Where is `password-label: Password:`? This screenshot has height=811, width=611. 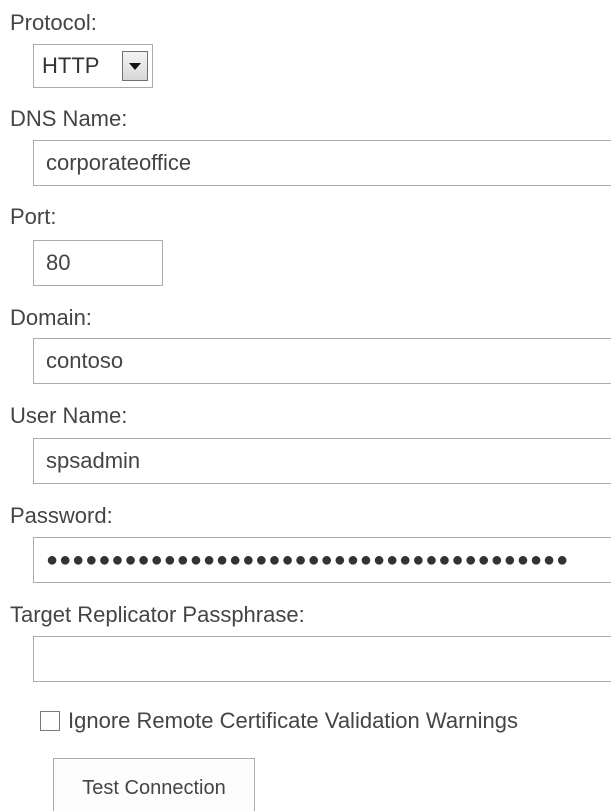
password-label: Password: is located at coordinates (61, 515).